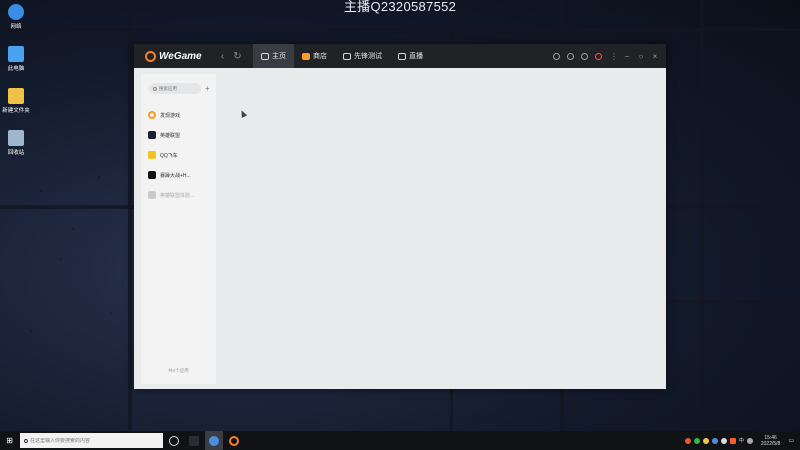  I want to click on menu-icon: ⋮, so click(614, 56).